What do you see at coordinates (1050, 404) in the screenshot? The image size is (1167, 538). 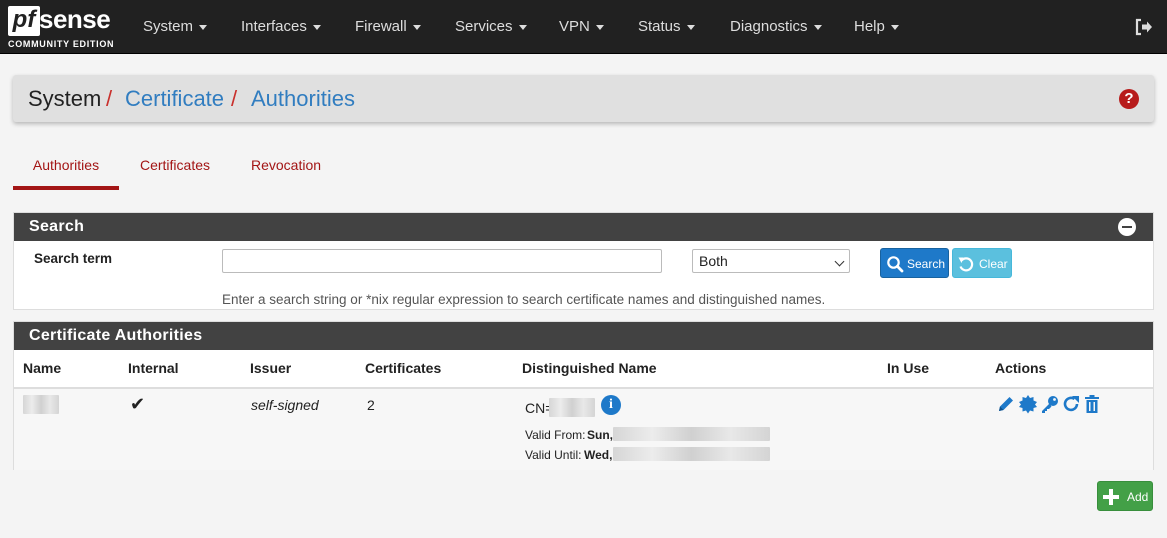 I see `key-icon` at bounding box center [1050, 404].